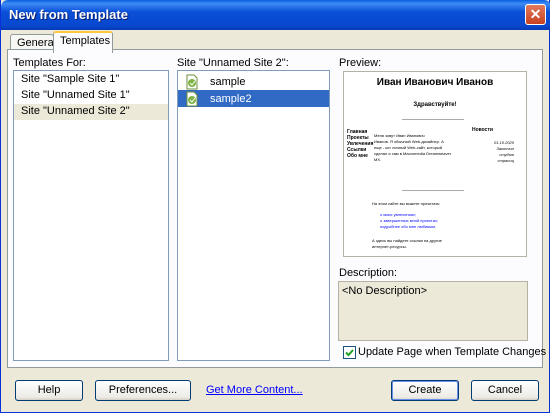 Image resolution: width=550 pixels, height=413 pixels. I want to click on window-title: New from Template, so click(68, 14).